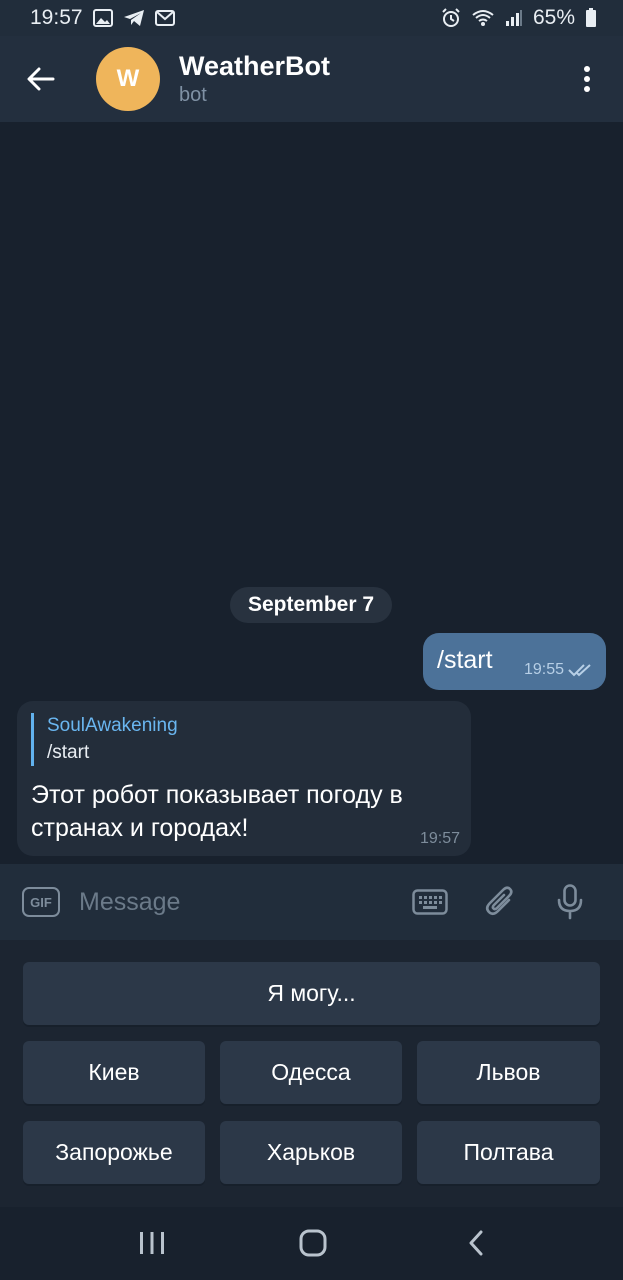 This screenshot has height=1280, width=623. I want to click on chat-header: W WeatherBot bot, so click(311, 79).